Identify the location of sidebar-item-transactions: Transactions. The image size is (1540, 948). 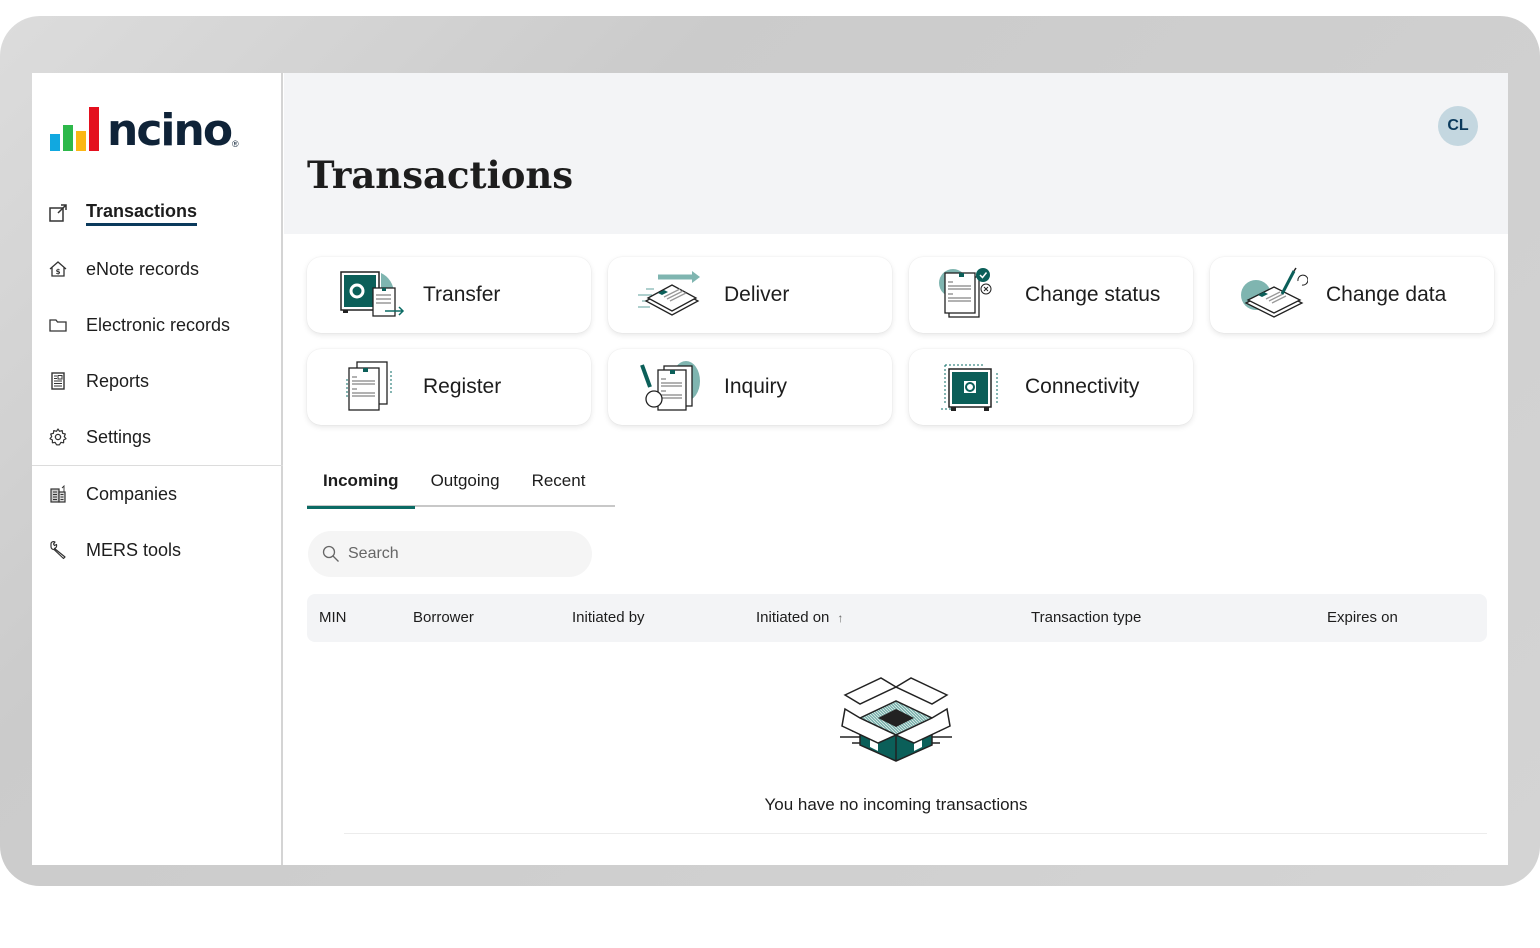
(157, 213).